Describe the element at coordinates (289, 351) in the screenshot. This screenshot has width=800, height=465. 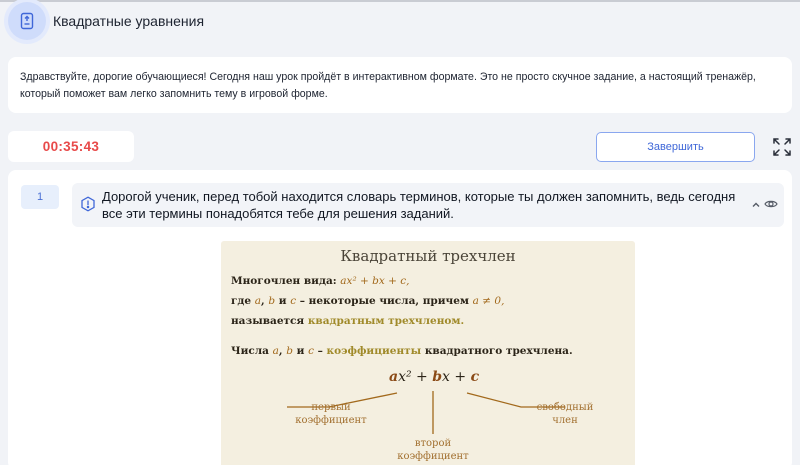
I see `line4-b: b` at that location.